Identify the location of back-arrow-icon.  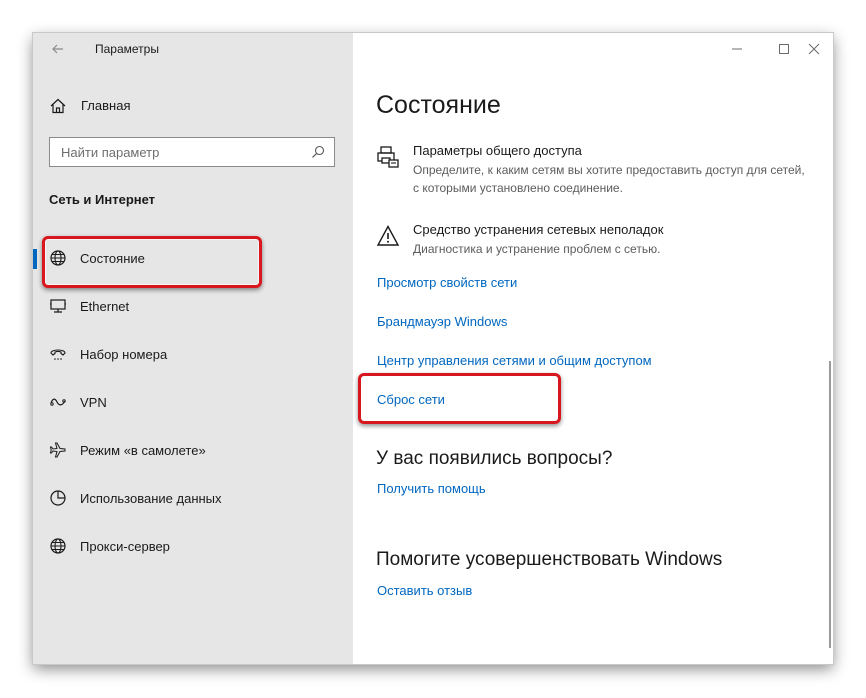
(57, 49).